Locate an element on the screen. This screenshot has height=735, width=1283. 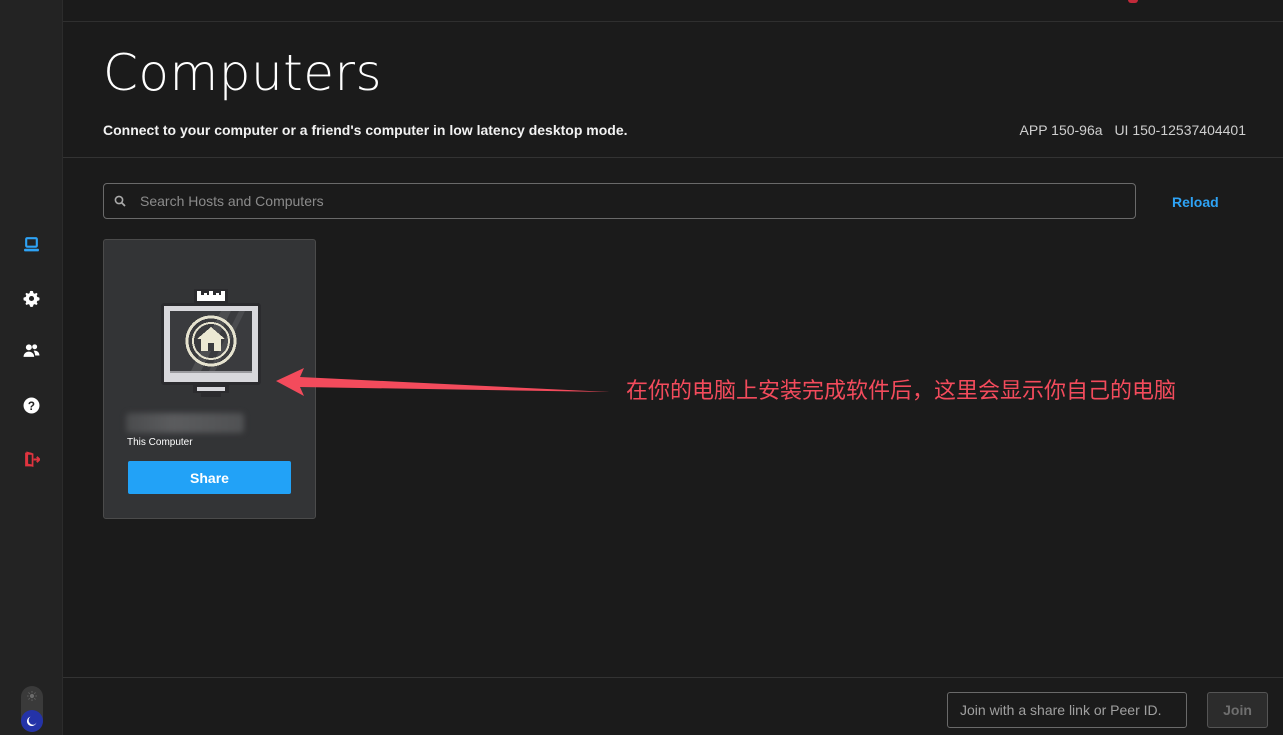
logout-icon is located at coordinates (32, 458).